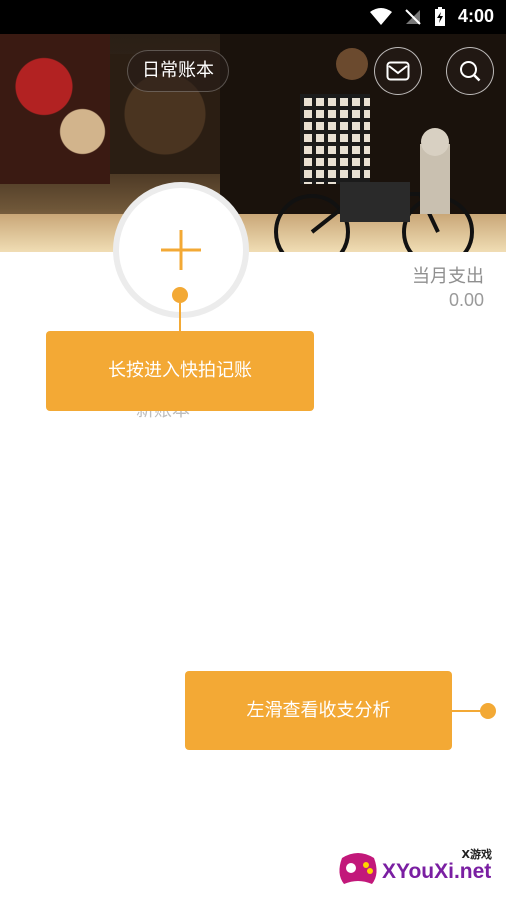  I want to click on watermark: X游戏 XYouXi.net, so click(418, 870).